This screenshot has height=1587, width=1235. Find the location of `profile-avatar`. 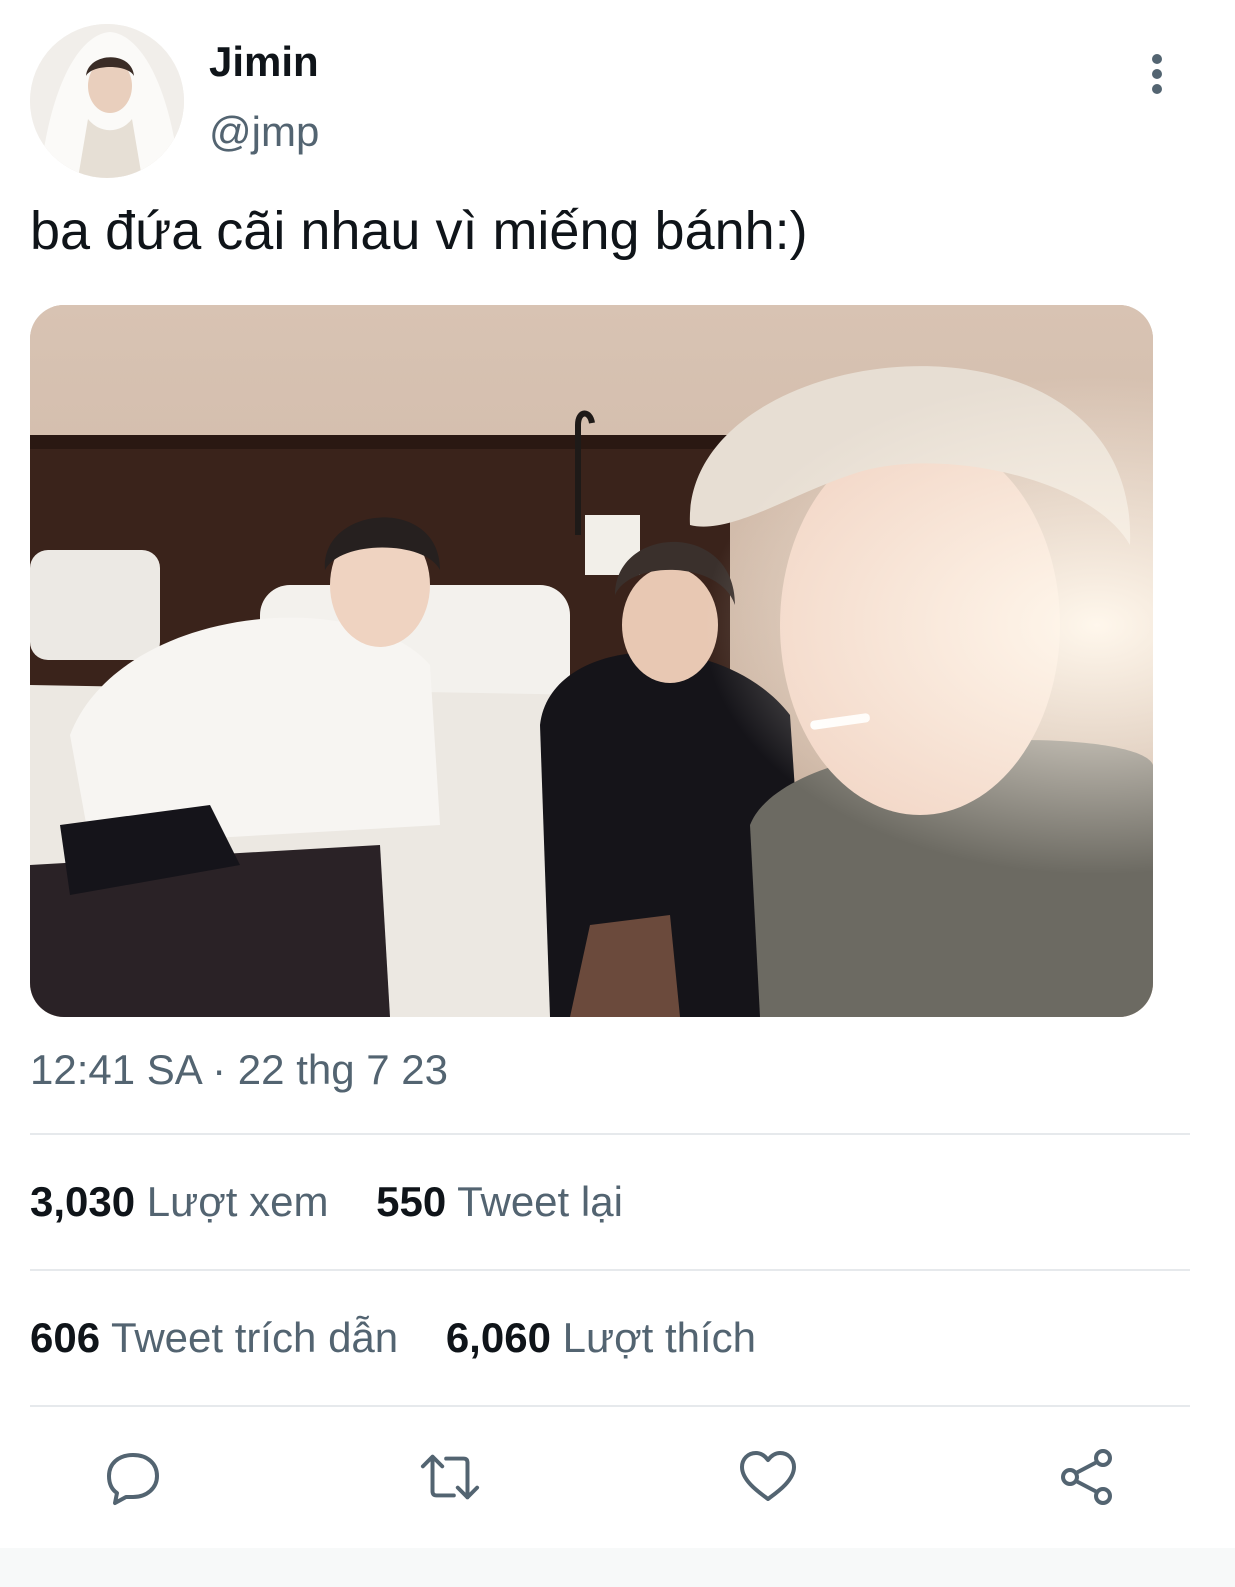

profile-avatar is located at coordinates (107, 101).